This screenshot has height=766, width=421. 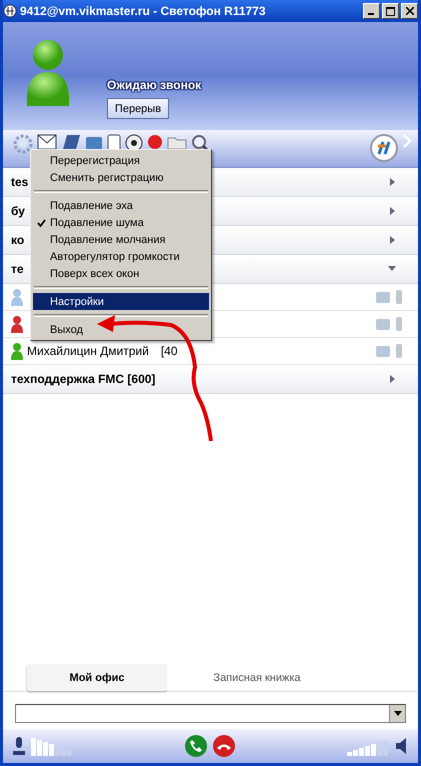 What do you see at coordinates (154, 85) in the screenshot?
I see `status-text: Ожидаю звонок` at bounding box center [154, 85].